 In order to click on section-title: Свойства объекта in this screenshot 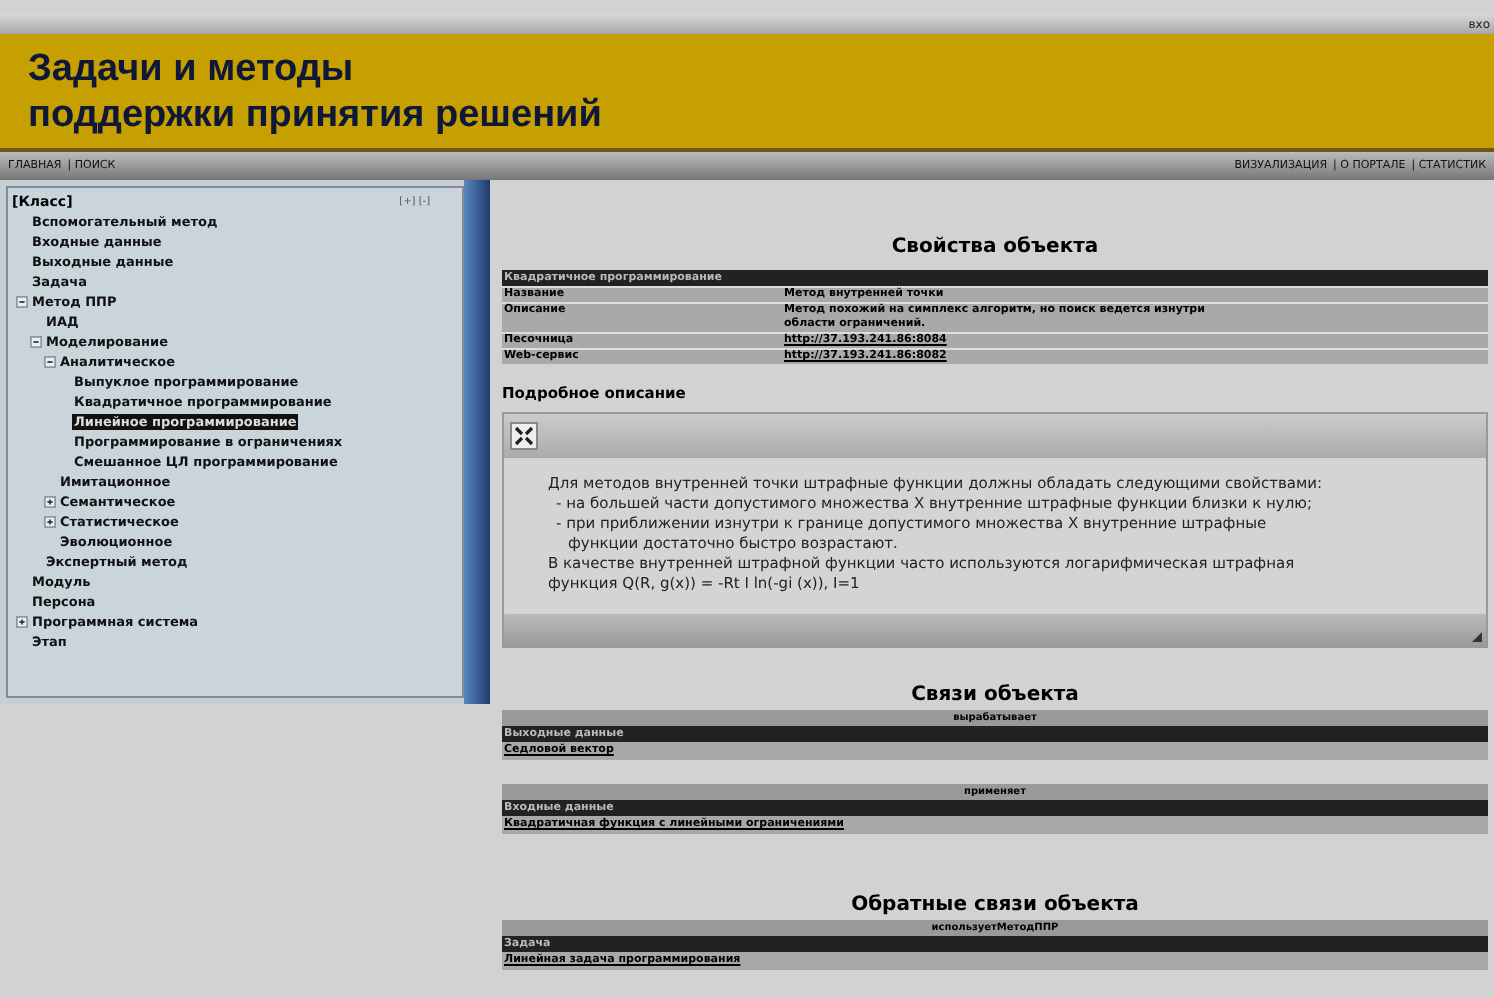, I will do `click(995, 248)`.